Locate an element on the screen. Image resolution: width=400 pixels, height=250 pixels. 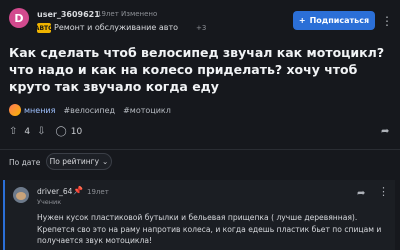
answer-author-rank: Ученик is located at coordinates (49, 202).